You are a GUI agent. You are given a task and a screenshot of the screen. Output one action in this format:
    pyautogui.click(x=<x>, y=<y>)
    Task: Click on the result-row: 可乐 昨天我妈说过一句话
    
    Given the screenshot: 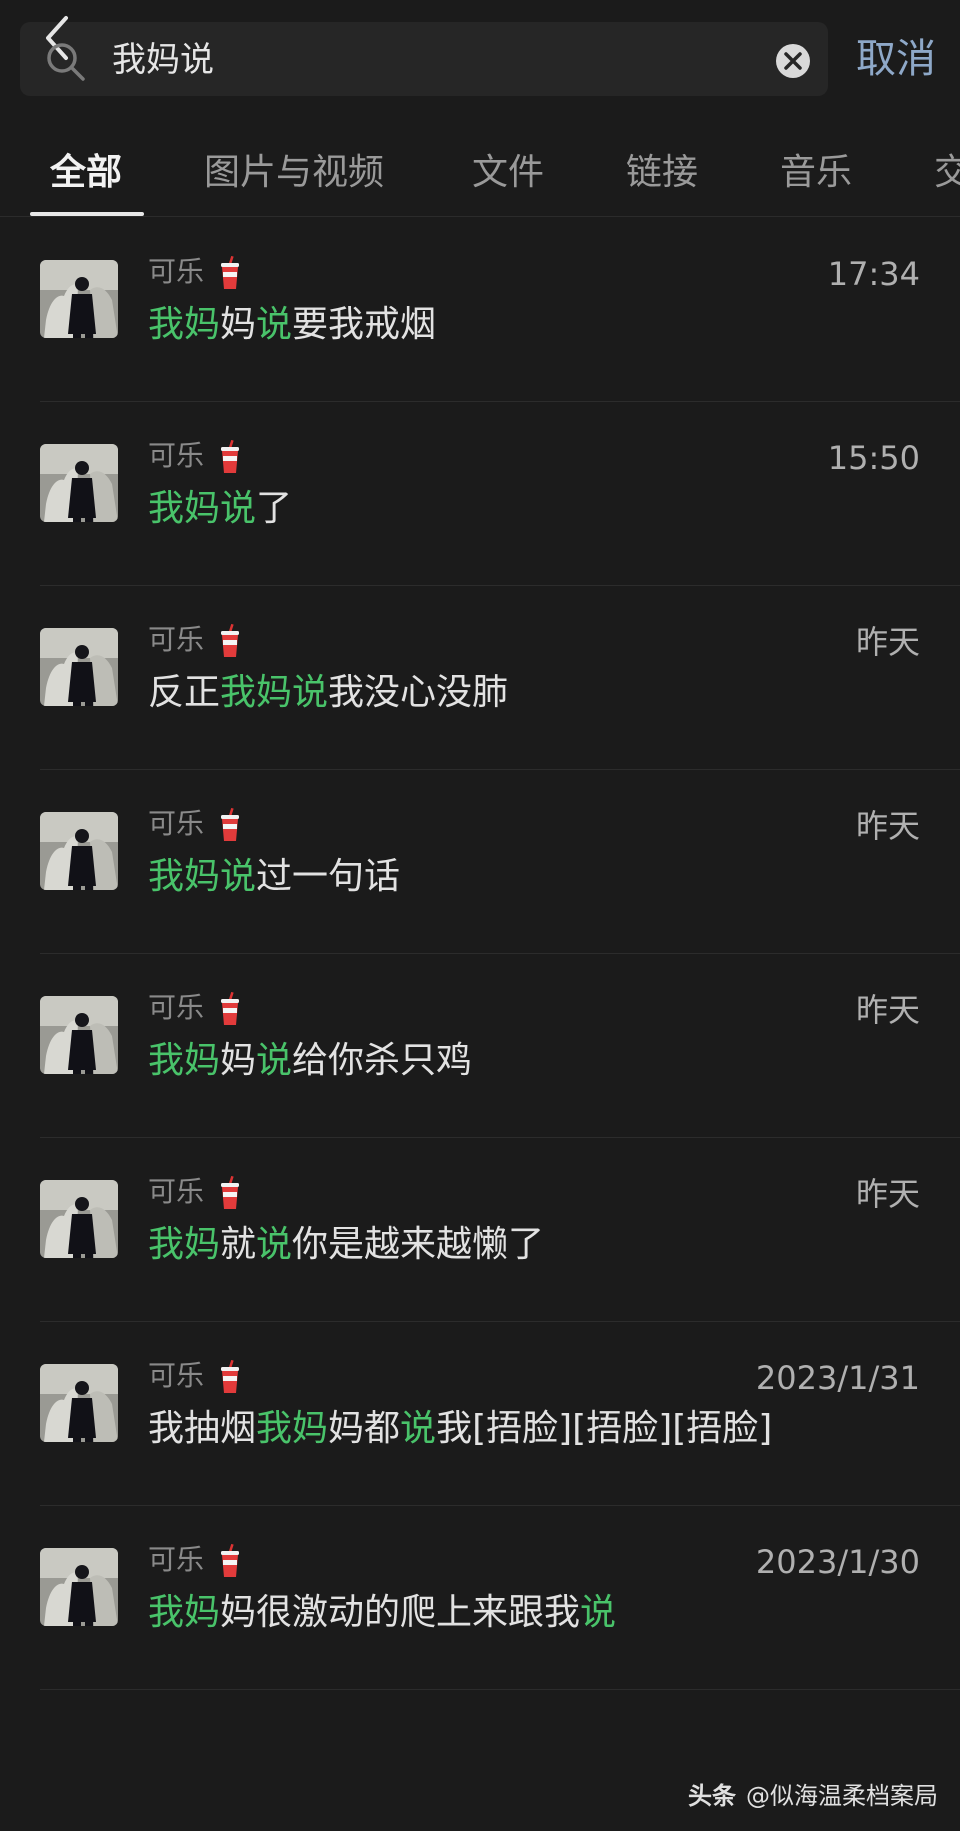 What is the action you would take?
    pyautogui.click(x=480, y=862)
    